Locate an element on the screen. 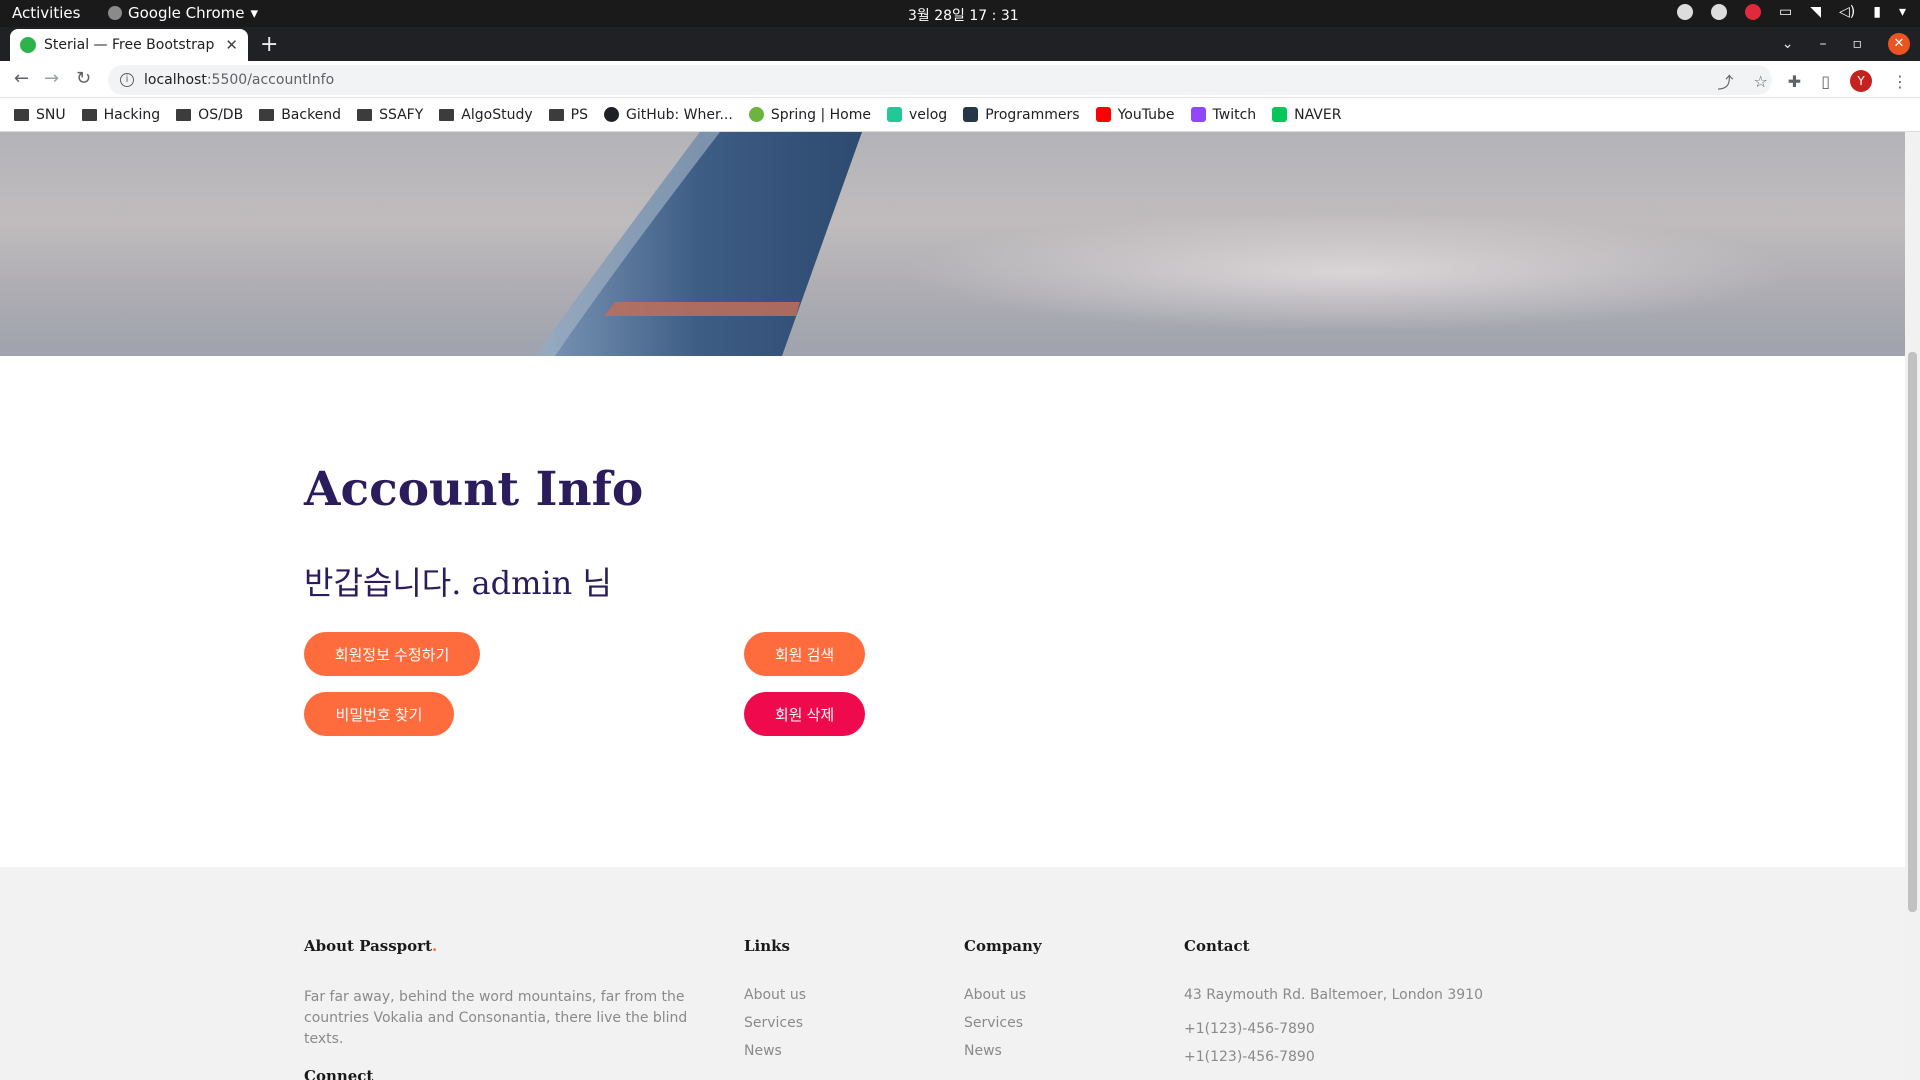 Image resolution: width=1920 pixels, height=1080 pixels. url-host: localhost is located at coordinates (175, 80).